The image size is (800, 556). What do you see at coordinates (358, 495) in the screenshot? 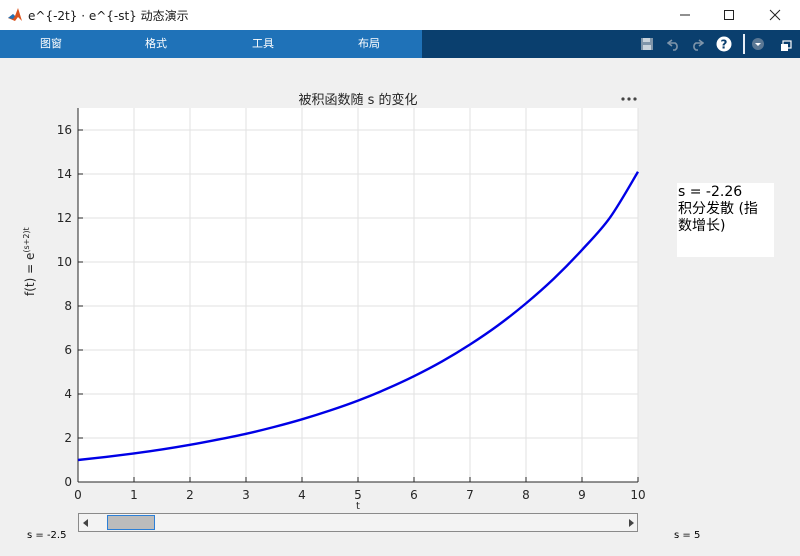
I see `x-tick-label: 5` at bounding box center [358, 495].